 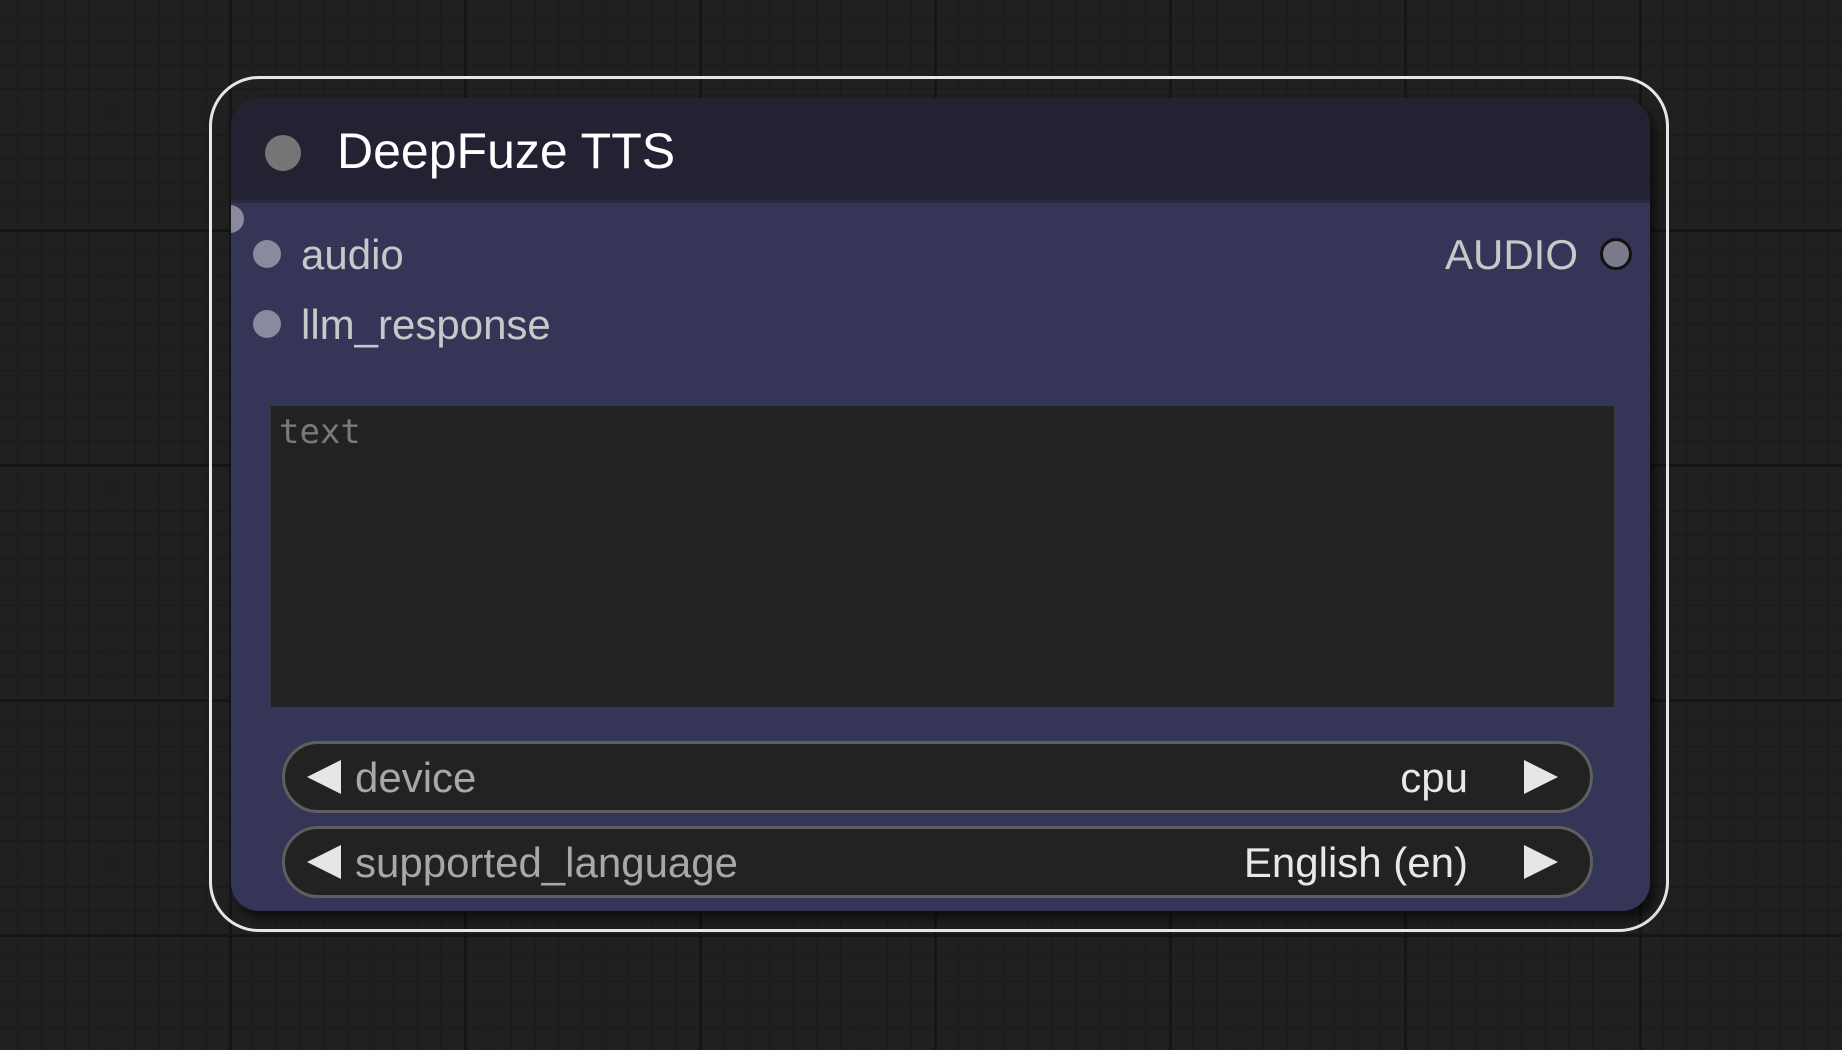 What do you see at coordinates (426, 324) in the screenshot?
I see `input-slot-label: llm_response` at bounding box center [426, 324].